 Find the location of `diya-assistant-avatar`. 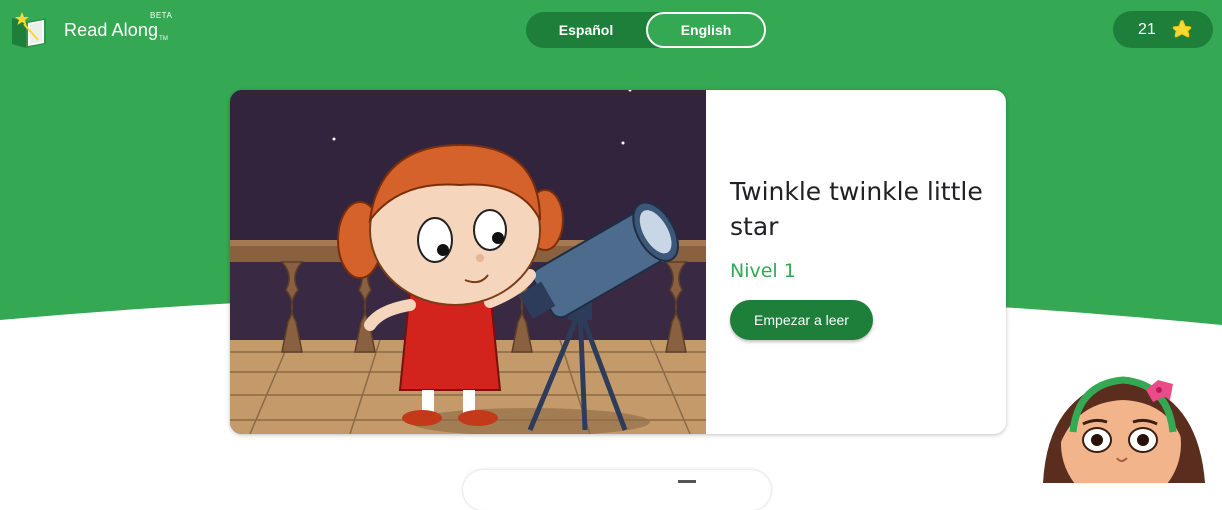

diya-assistant-avatar is located at coordinates (1127, 422).